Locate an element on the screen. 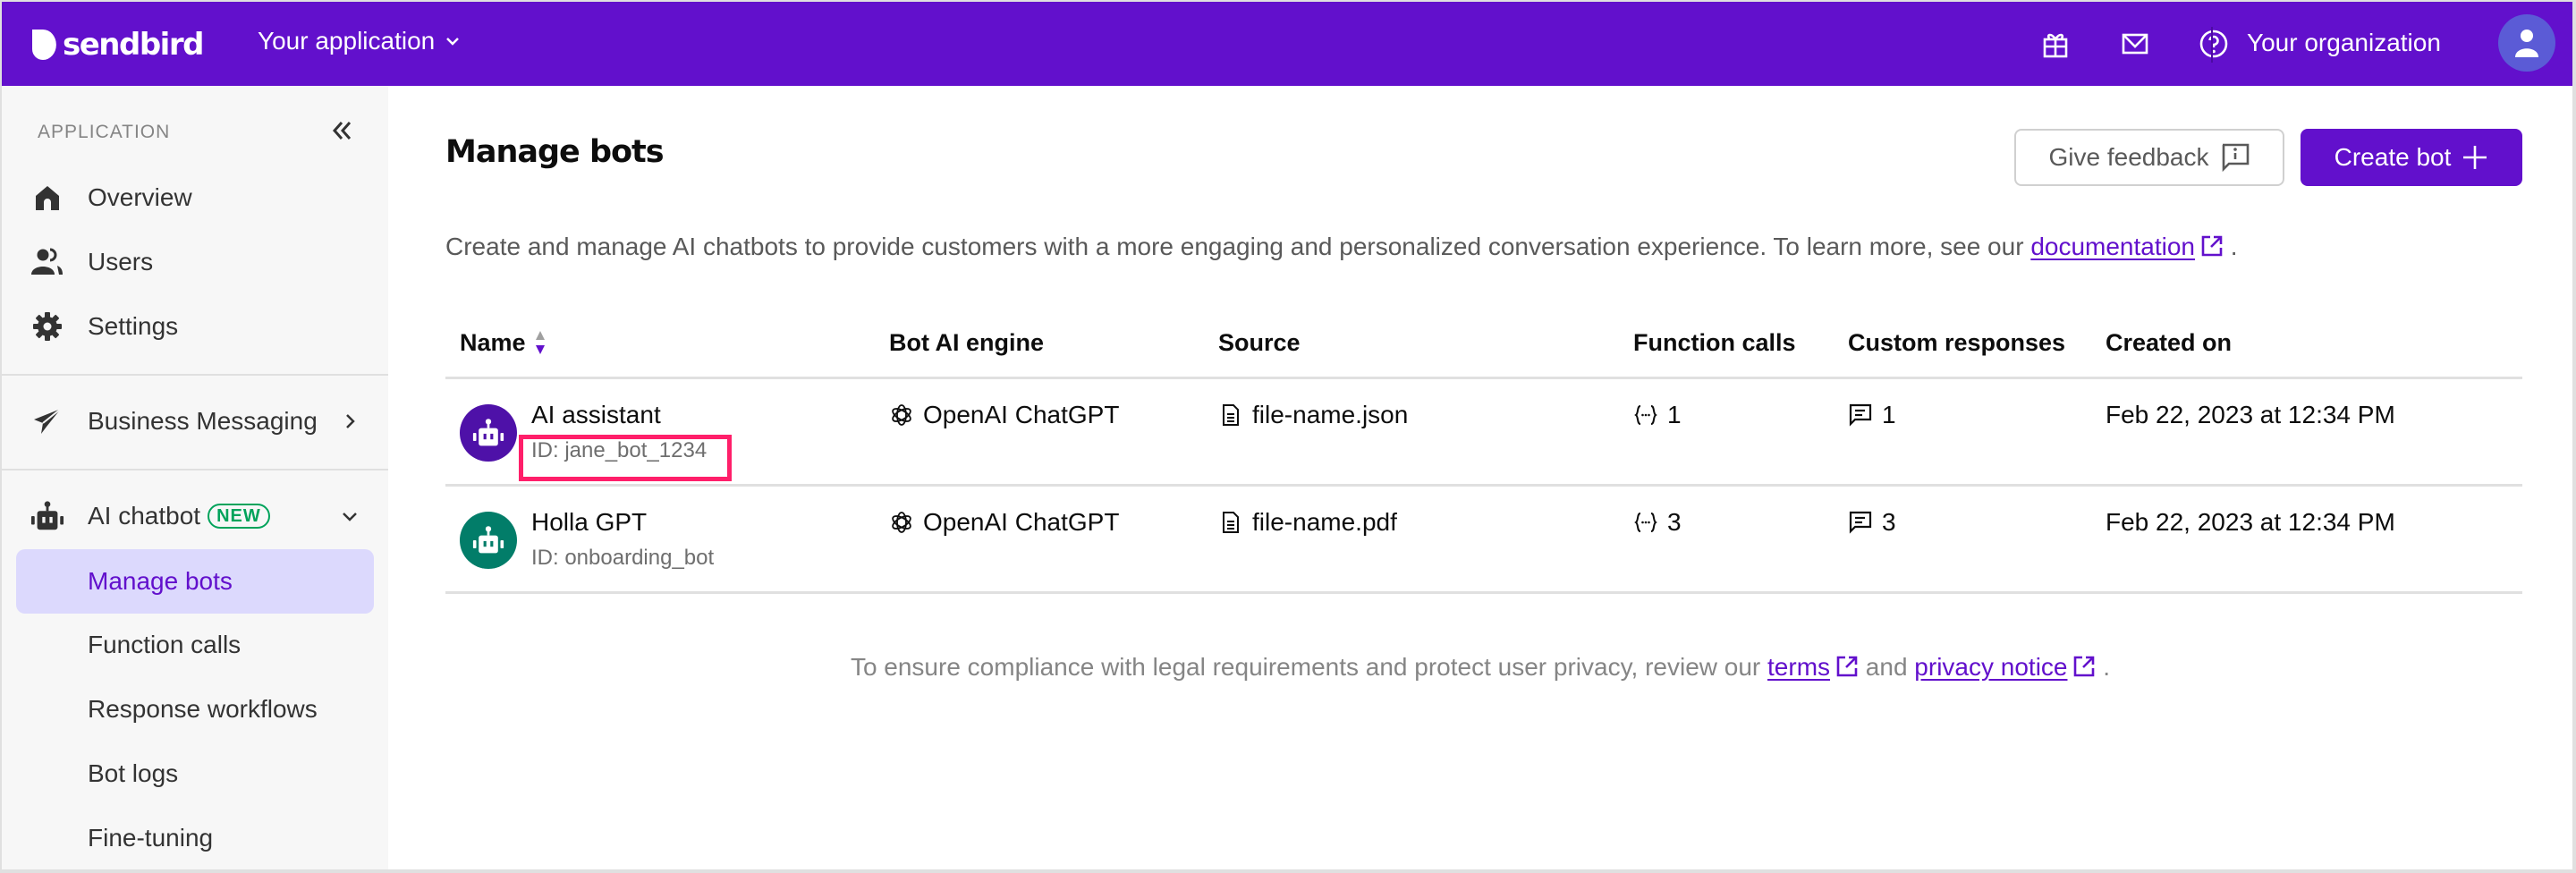 The image size is (2576, 873). sidebar-item-label: Users is located at coordinates (121, 261).